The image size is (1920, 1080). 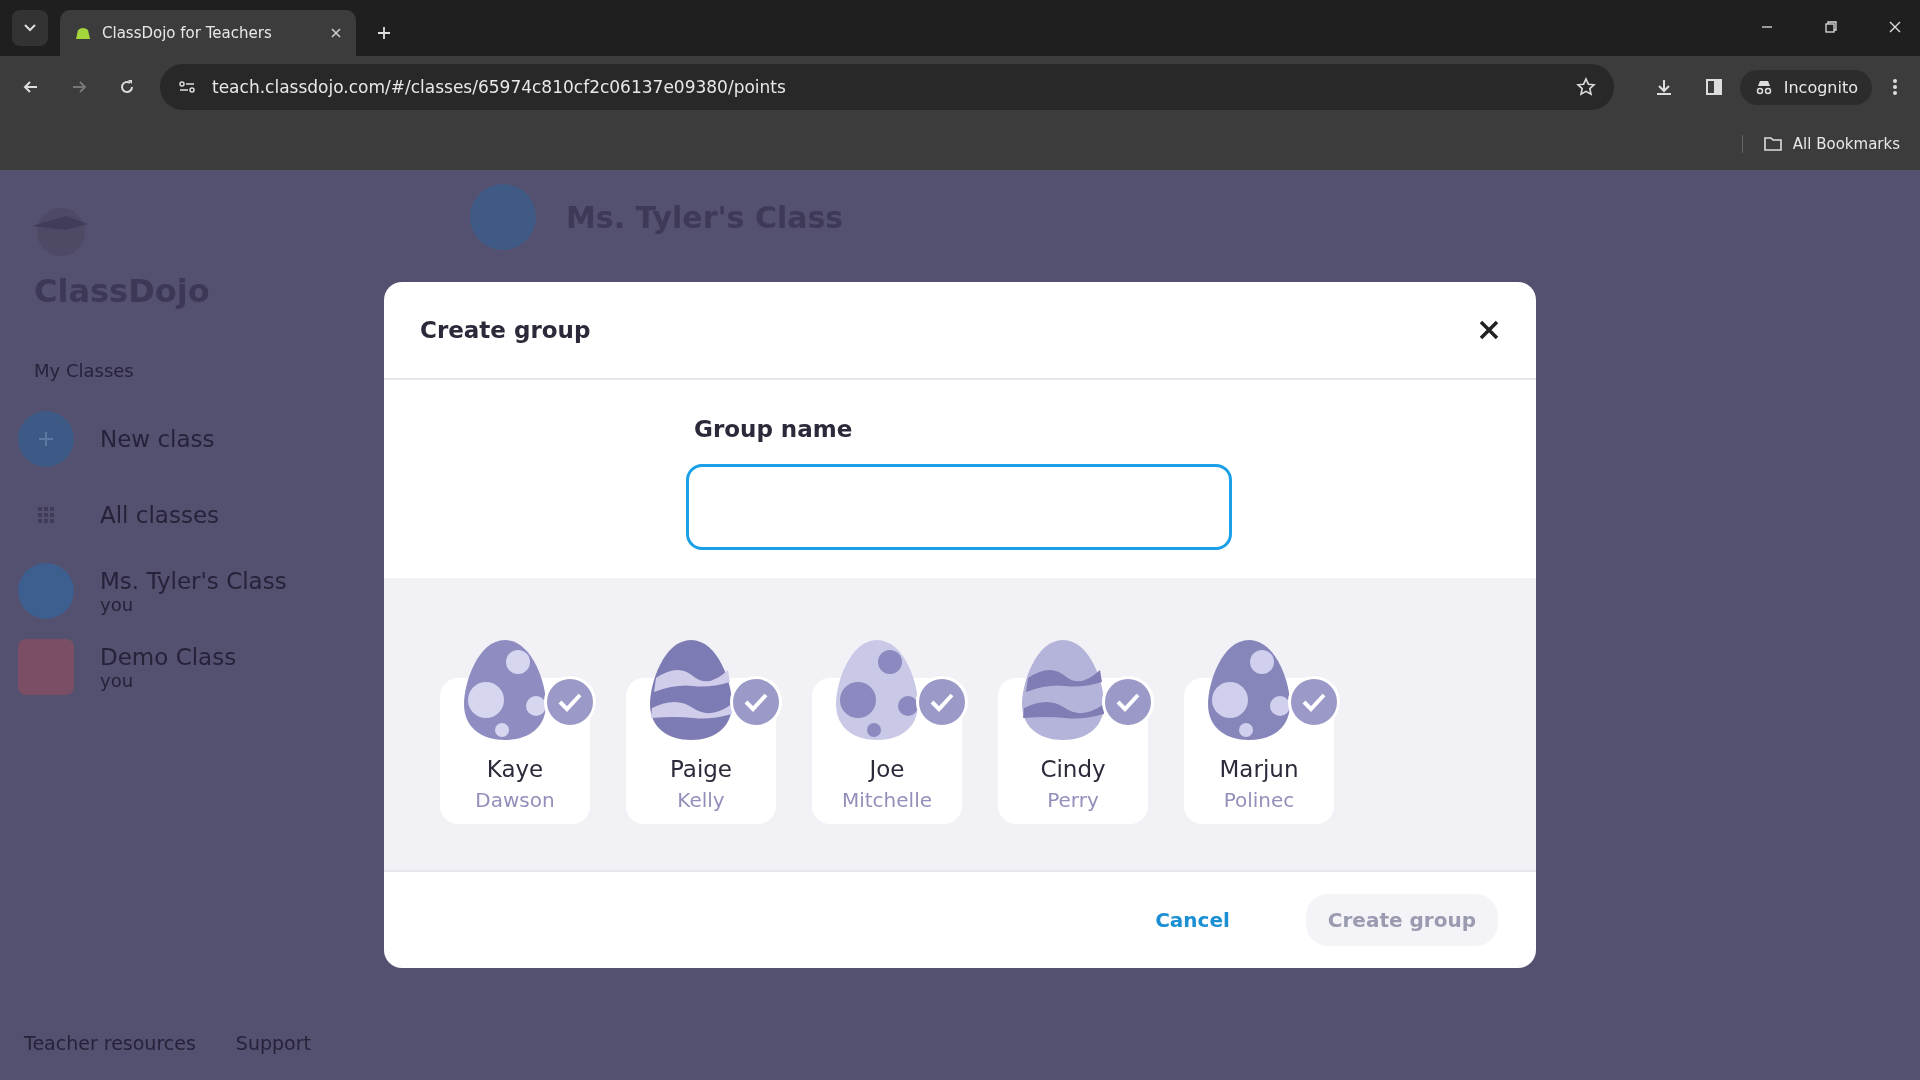 What do you see at coordinates (1259, 800) in the screenshot?
I see `student-last-name: Polinec` at bounding box center [1259, 800].